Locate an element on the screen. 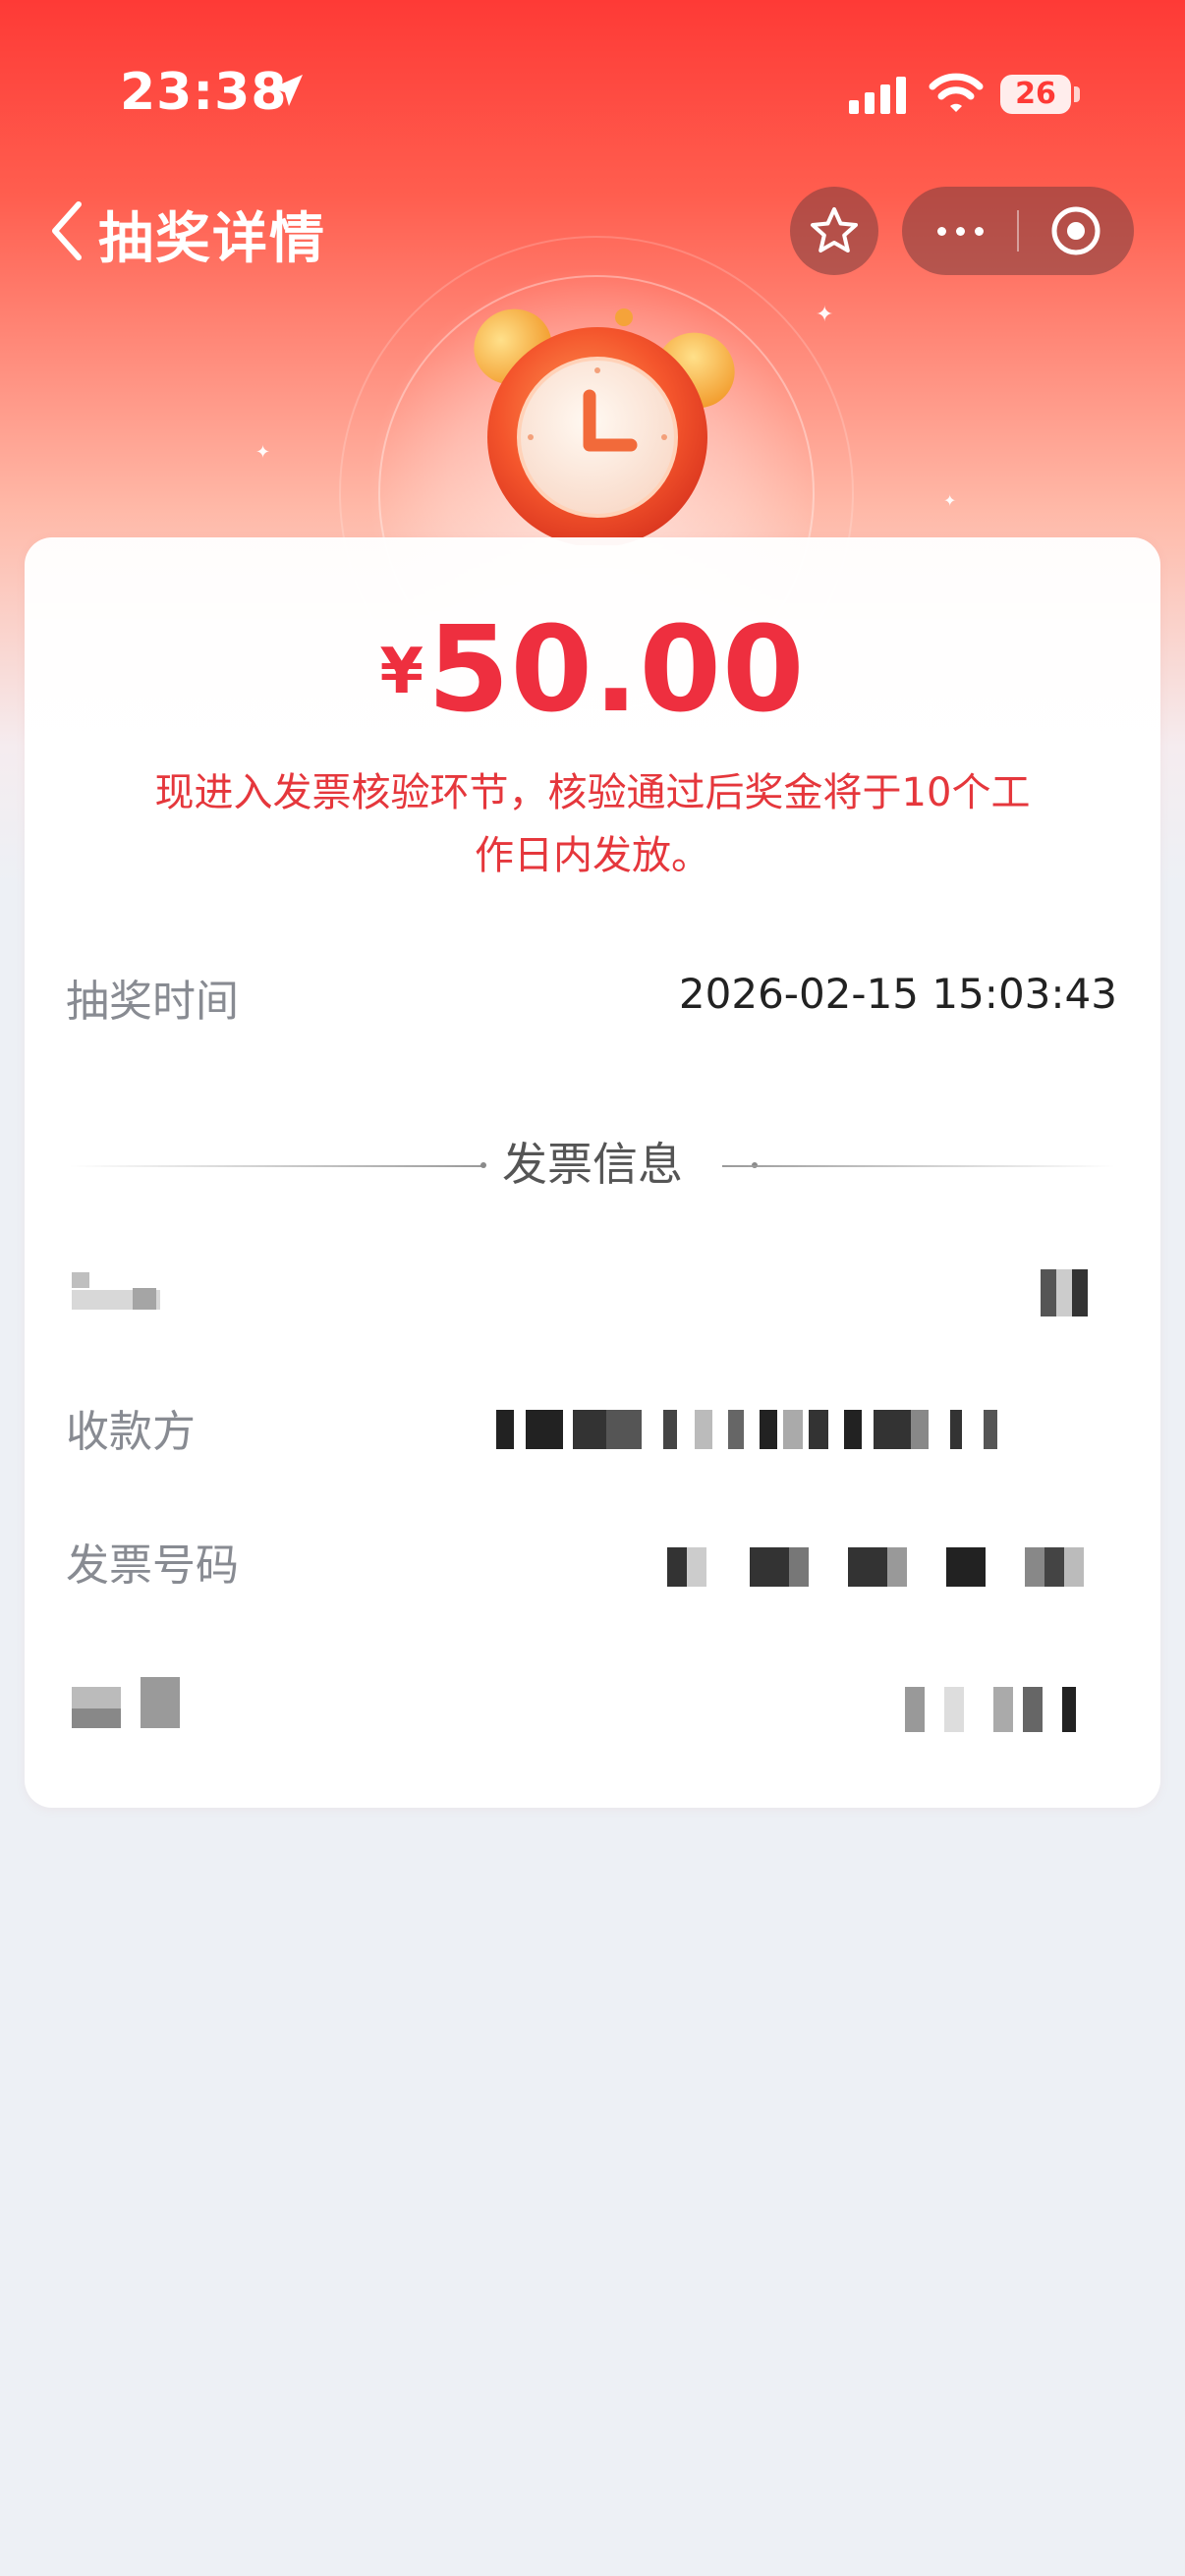 The width and height of the screenshot is (1185, 2576). currency-symbol: ¥ is located at coordinates (401, 672).